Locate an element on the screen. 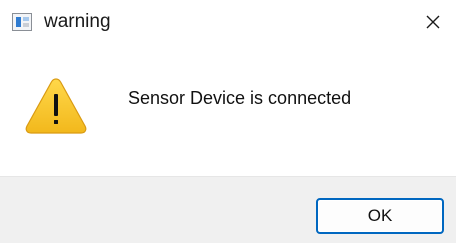 This screenshot has height=243, width=456. warning-icon is located at coordinates (56, 106).